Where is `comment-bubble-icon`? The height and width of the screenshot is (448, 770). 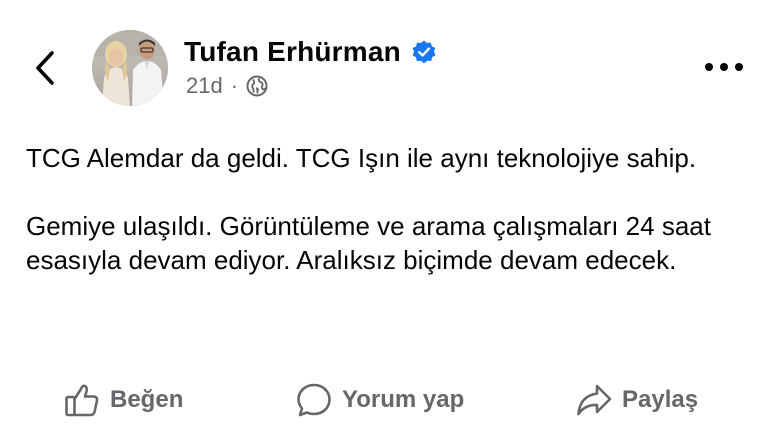
comment-bubble-icon is located at coordinates (314, 400).